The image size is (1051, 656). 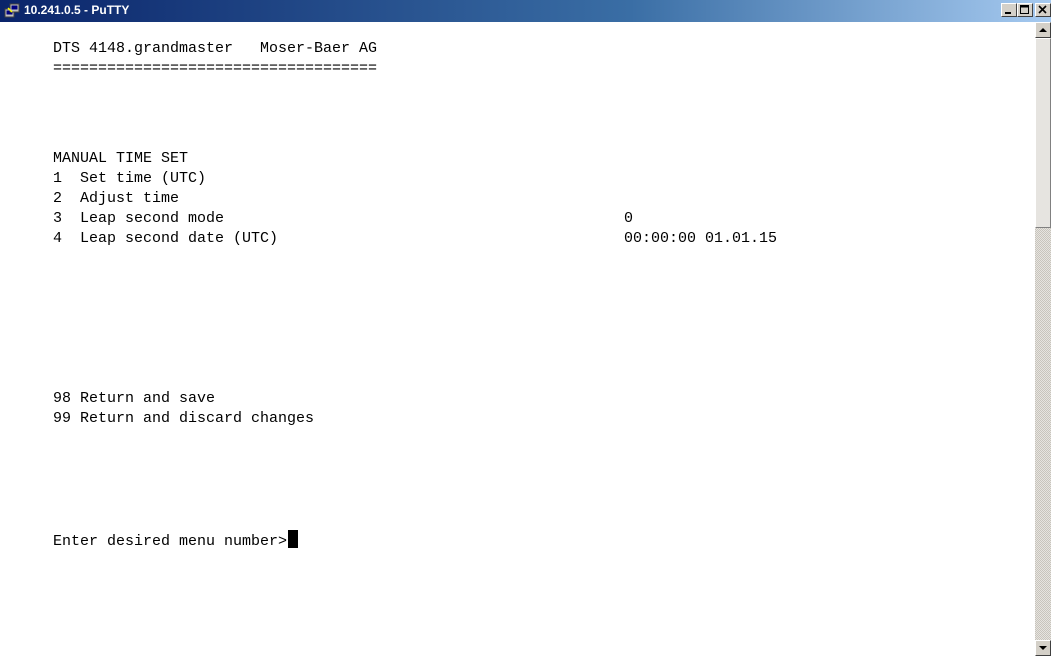 What do you see at coordinates (1008, 13) in the screenshot?
I see `minimize-icon` at bounding box center [1008, 13].